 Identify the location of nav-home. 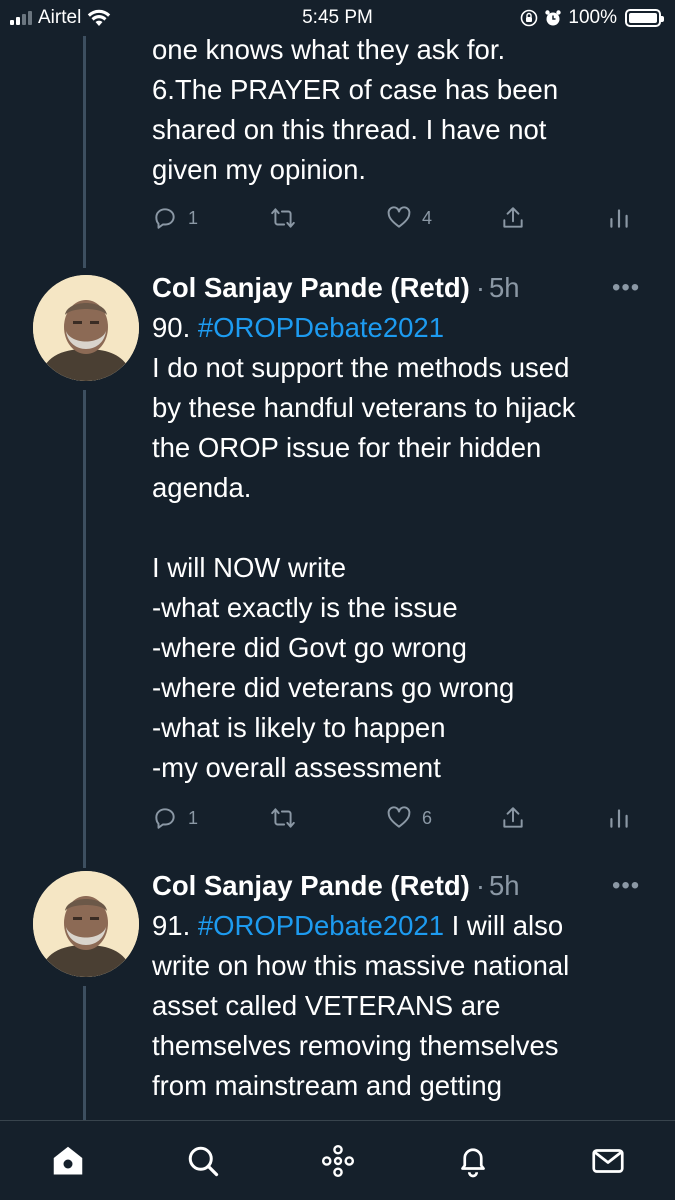
(68, 1161).